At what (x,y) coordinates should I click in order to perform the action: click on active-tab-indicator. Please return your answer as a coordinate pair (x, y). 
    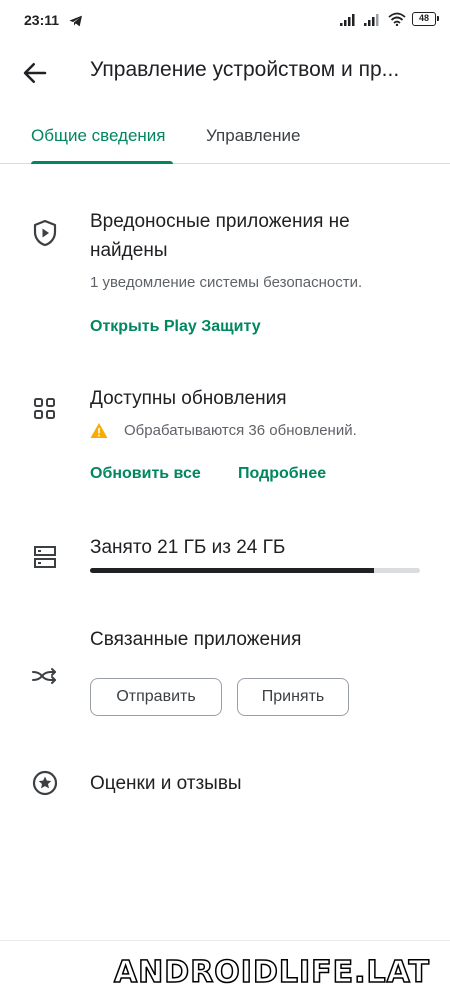
    Looking at the image, I should click on (102, 162).